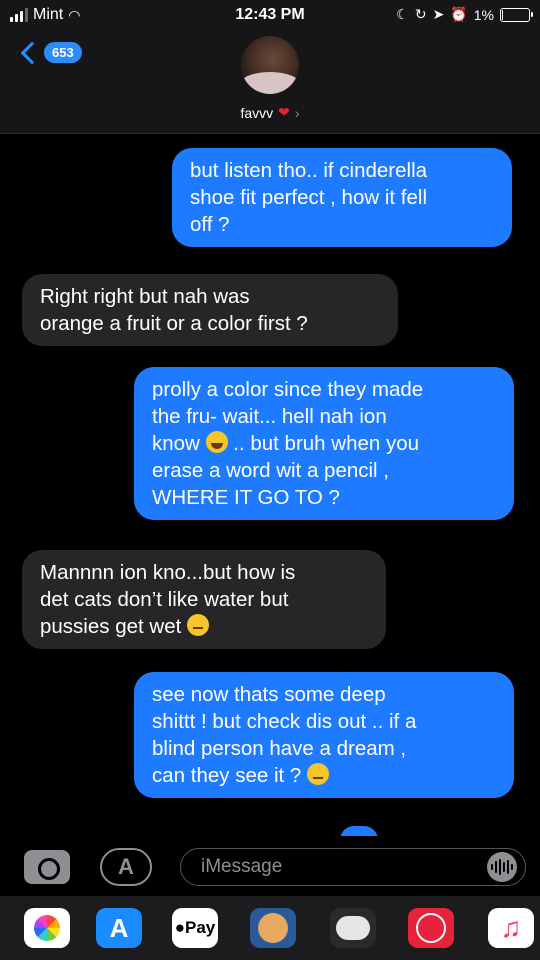 Image resolution: width=540 pixels, height=960 pixels. I want to click on message-line: can they see it ?, so click(324, 775).